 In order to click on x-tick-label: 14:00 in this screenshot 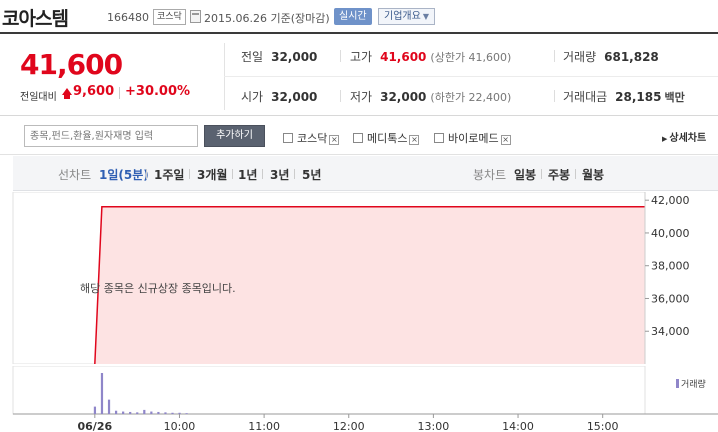, I will do `click(518, 426)`.